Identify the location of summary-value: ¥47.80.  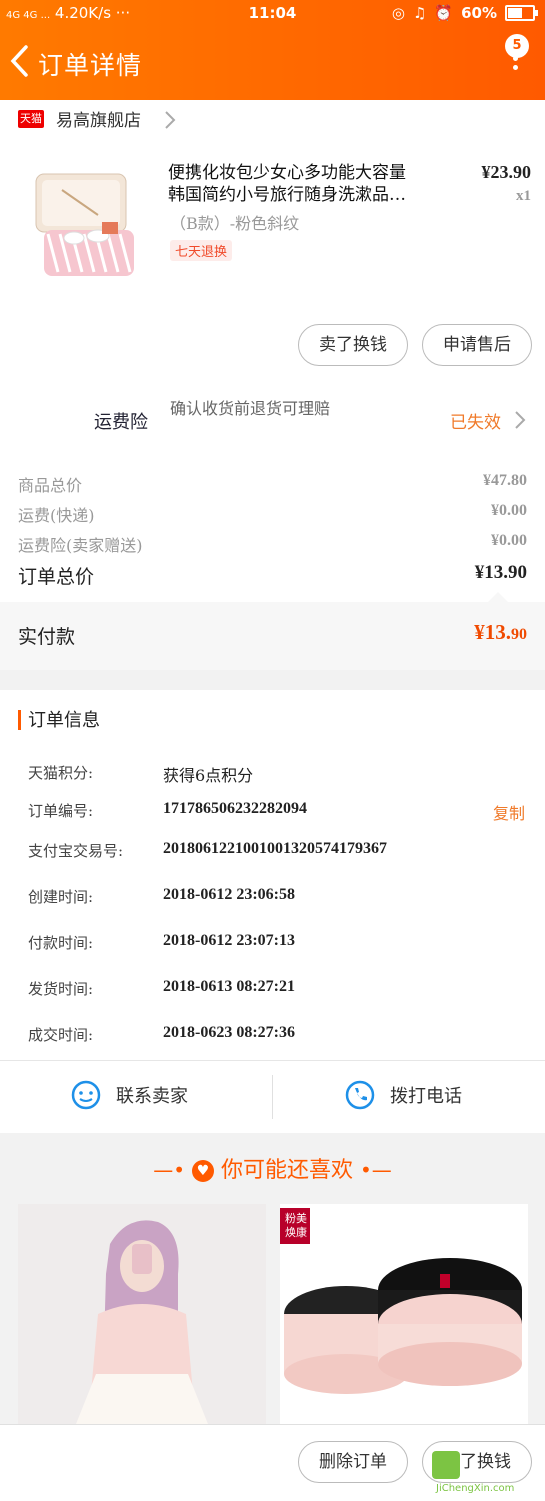
(505, 480).